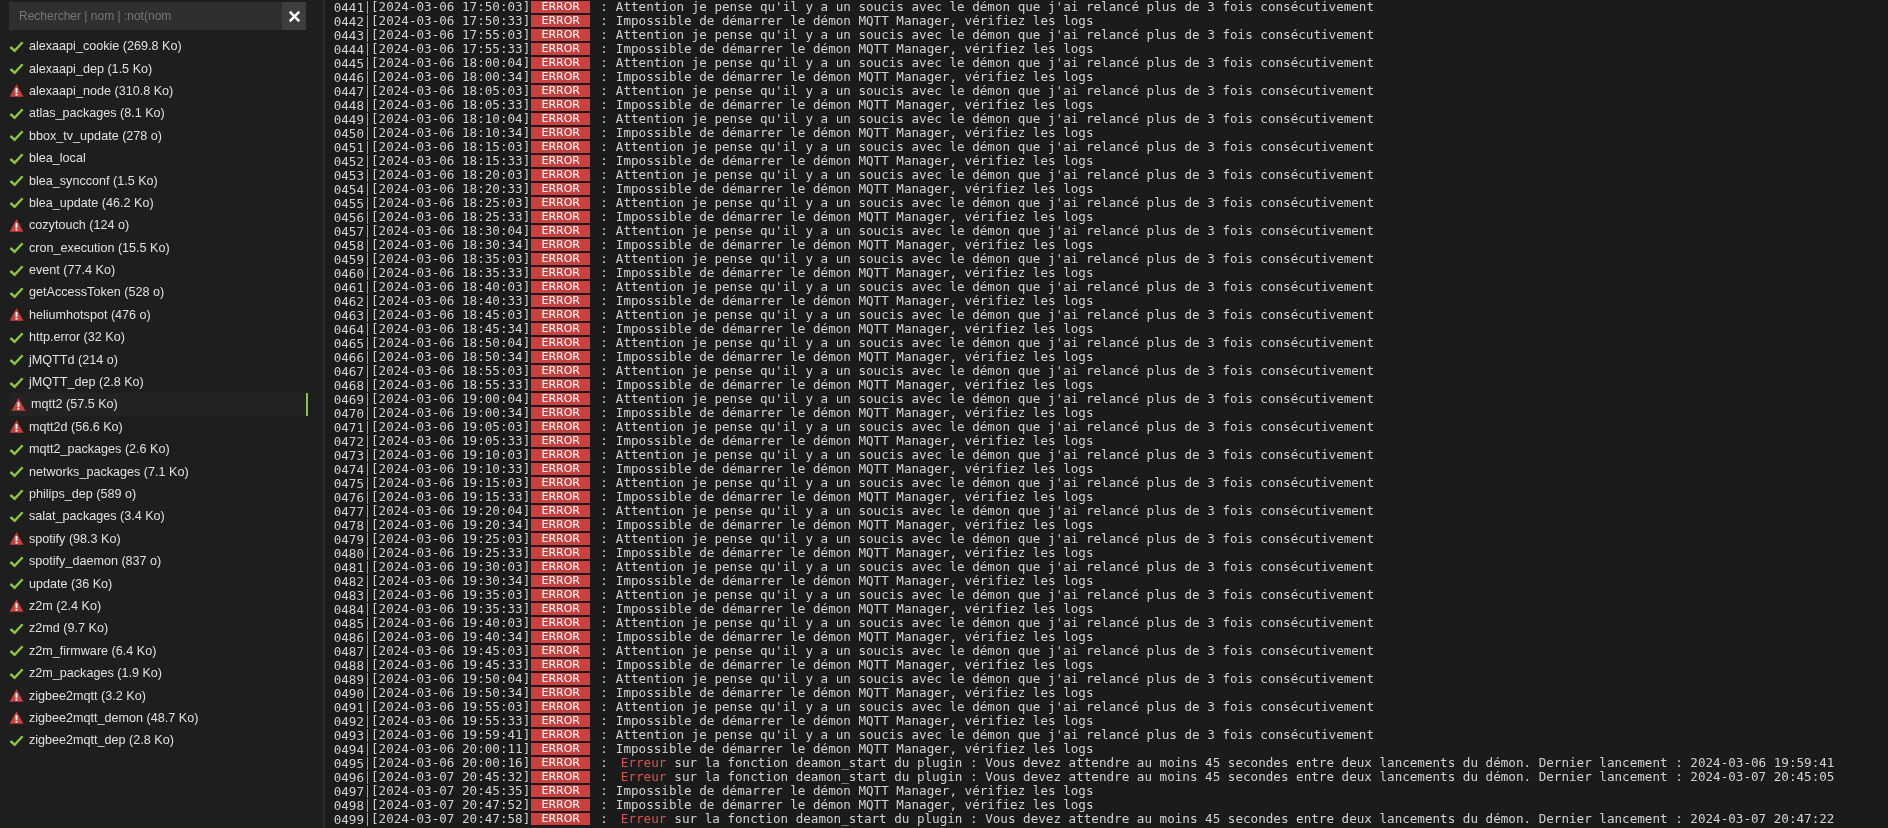  What do you see at coordinates (158, 673) in the screenshot?
I see `sidebar-item: z2m_packages (1.9 Ko)` at bounding box center [158, 673].